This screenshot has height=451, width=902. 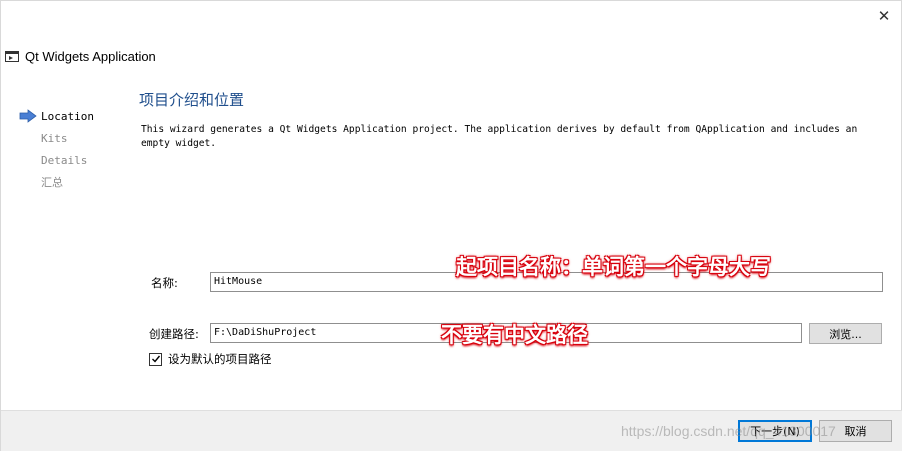 I want to click on step-label: Location, so click(x=67, y=116).